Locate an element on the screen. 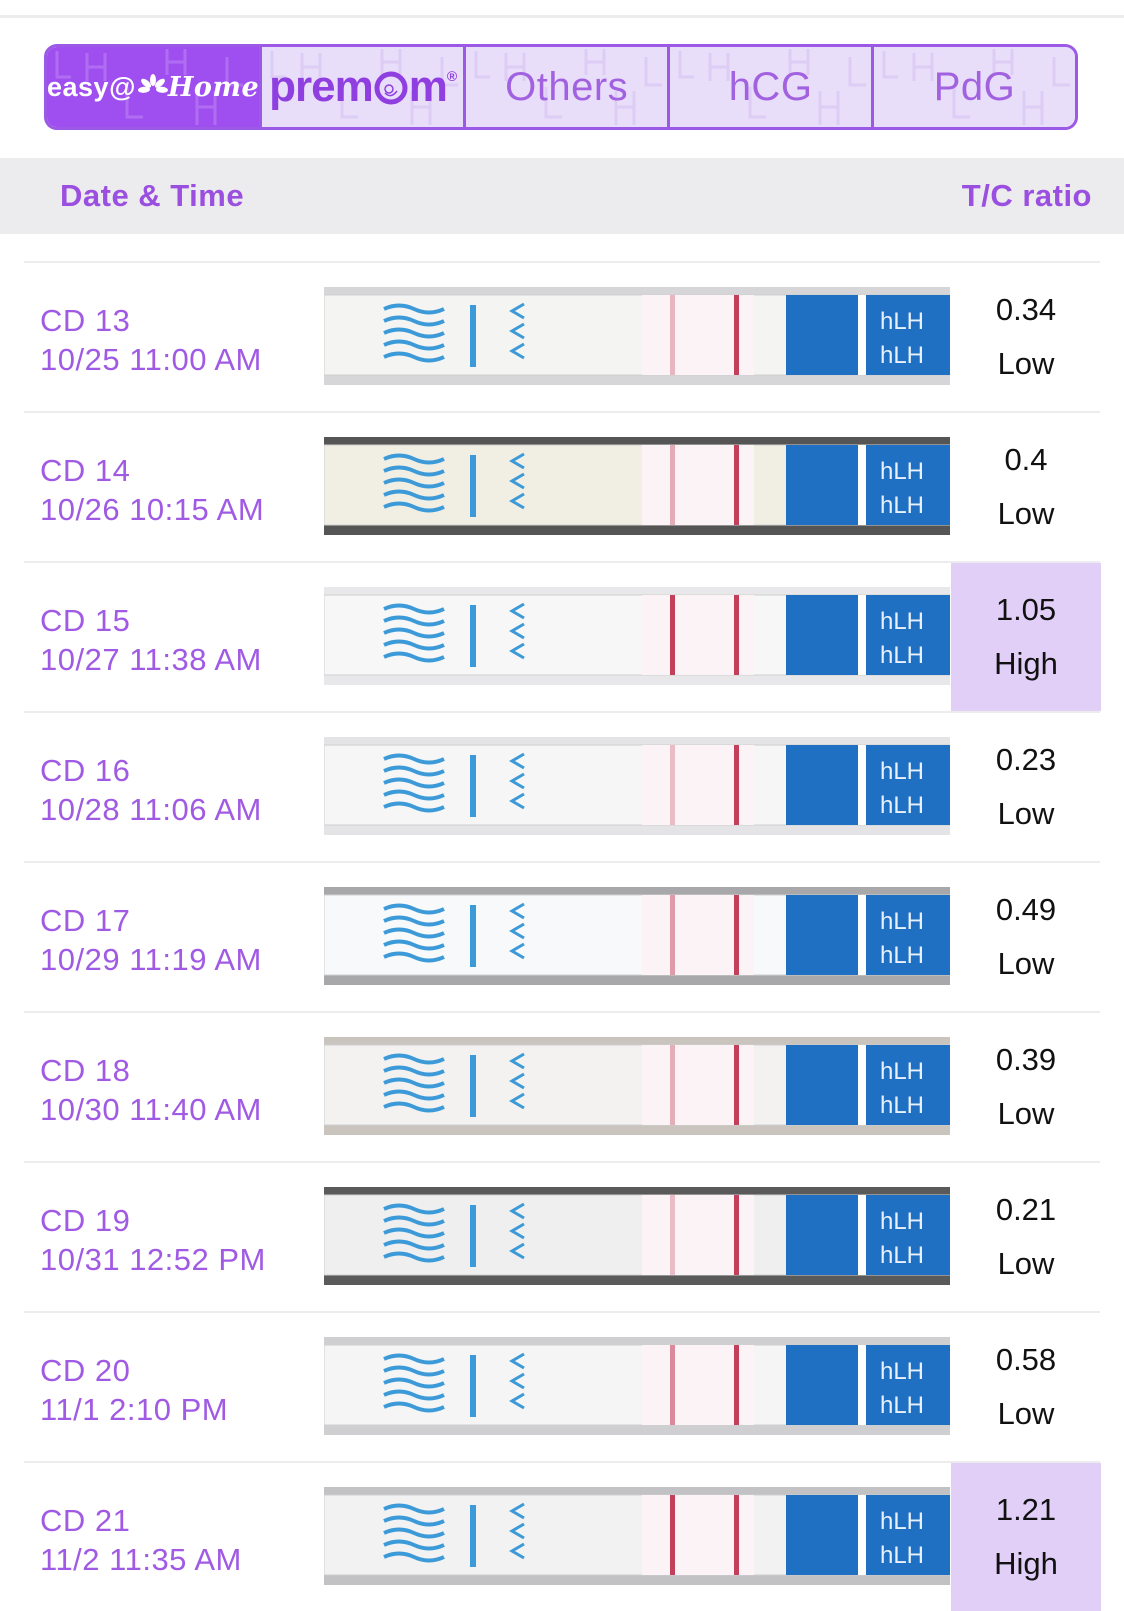  test-datetime: 11/1 2:10 PM is located at coordinates (134, 1409).